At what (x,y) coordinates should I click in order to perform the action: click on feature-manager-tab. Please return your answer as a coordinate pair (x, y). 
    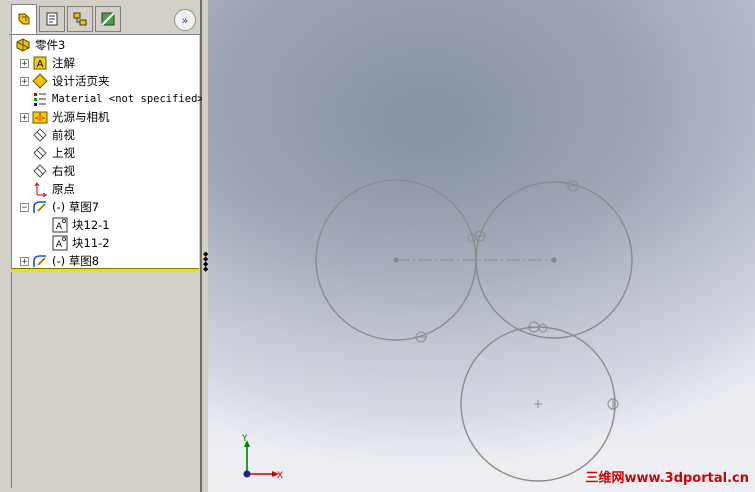
    Looking at the image, I should click on (24, 19).